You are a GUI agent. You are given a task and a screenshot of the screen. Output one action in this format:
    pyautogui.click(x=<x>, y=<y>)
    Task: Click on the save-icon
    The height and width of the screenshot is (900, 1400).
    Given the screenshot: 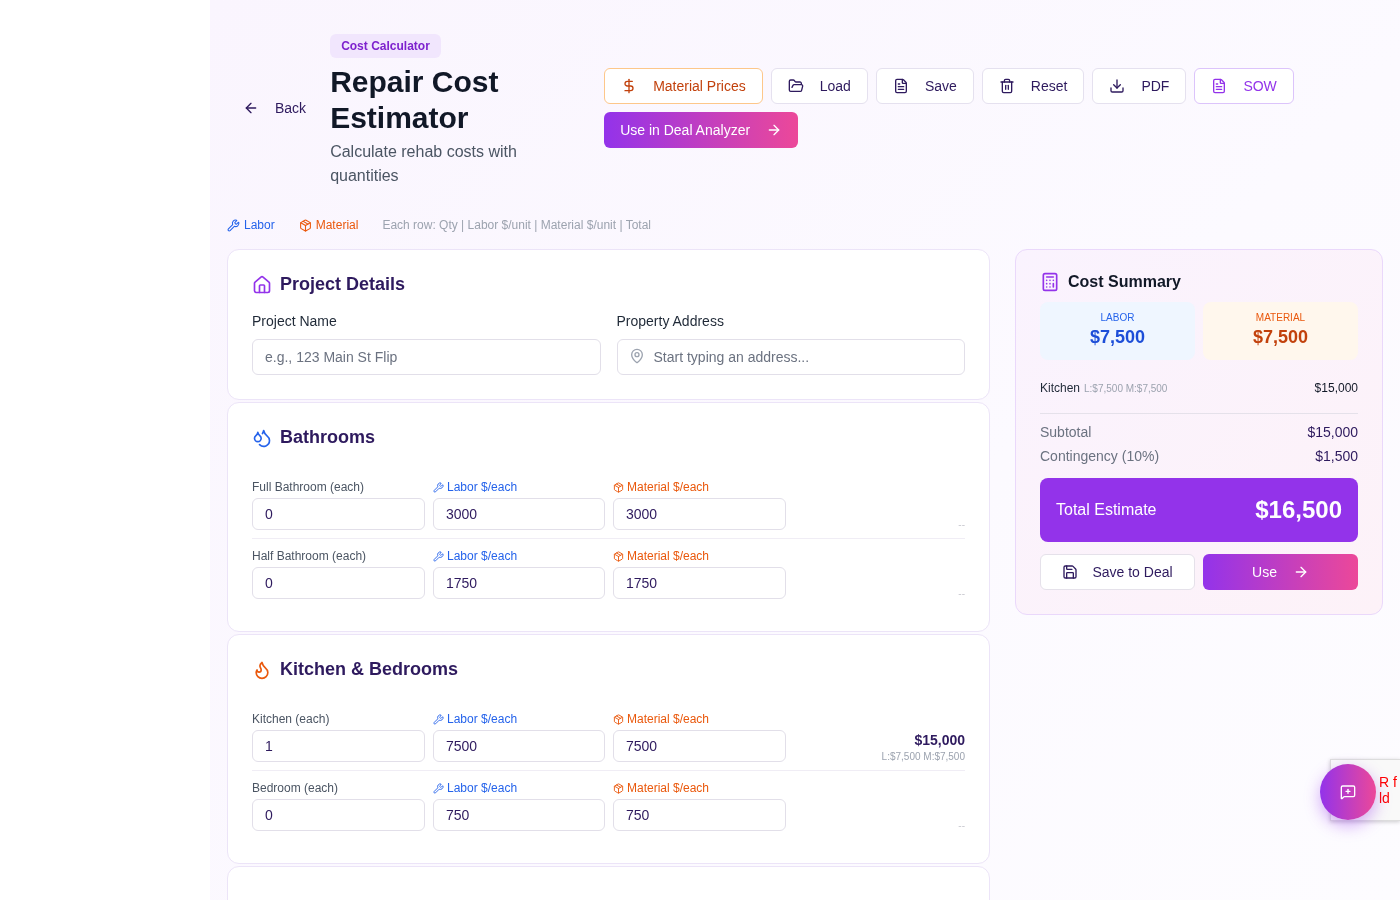 What is the action you would take?
    pyautogui.click(x=1070, y=572)
    